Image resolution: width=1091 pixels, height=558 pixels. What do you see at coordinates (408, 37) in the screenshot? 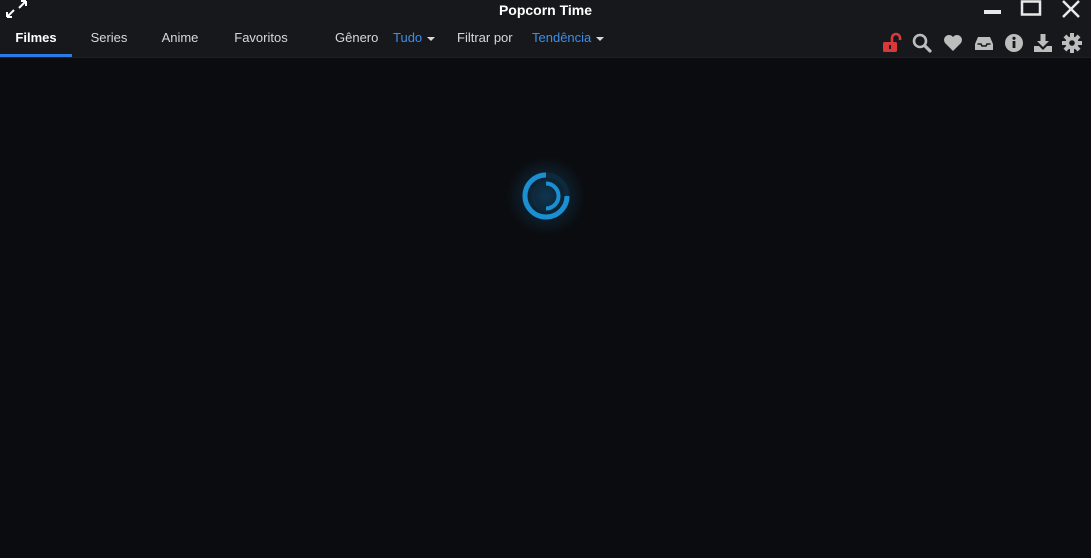
I see `genre-value: Tudo` at bounding box center [408, 37].